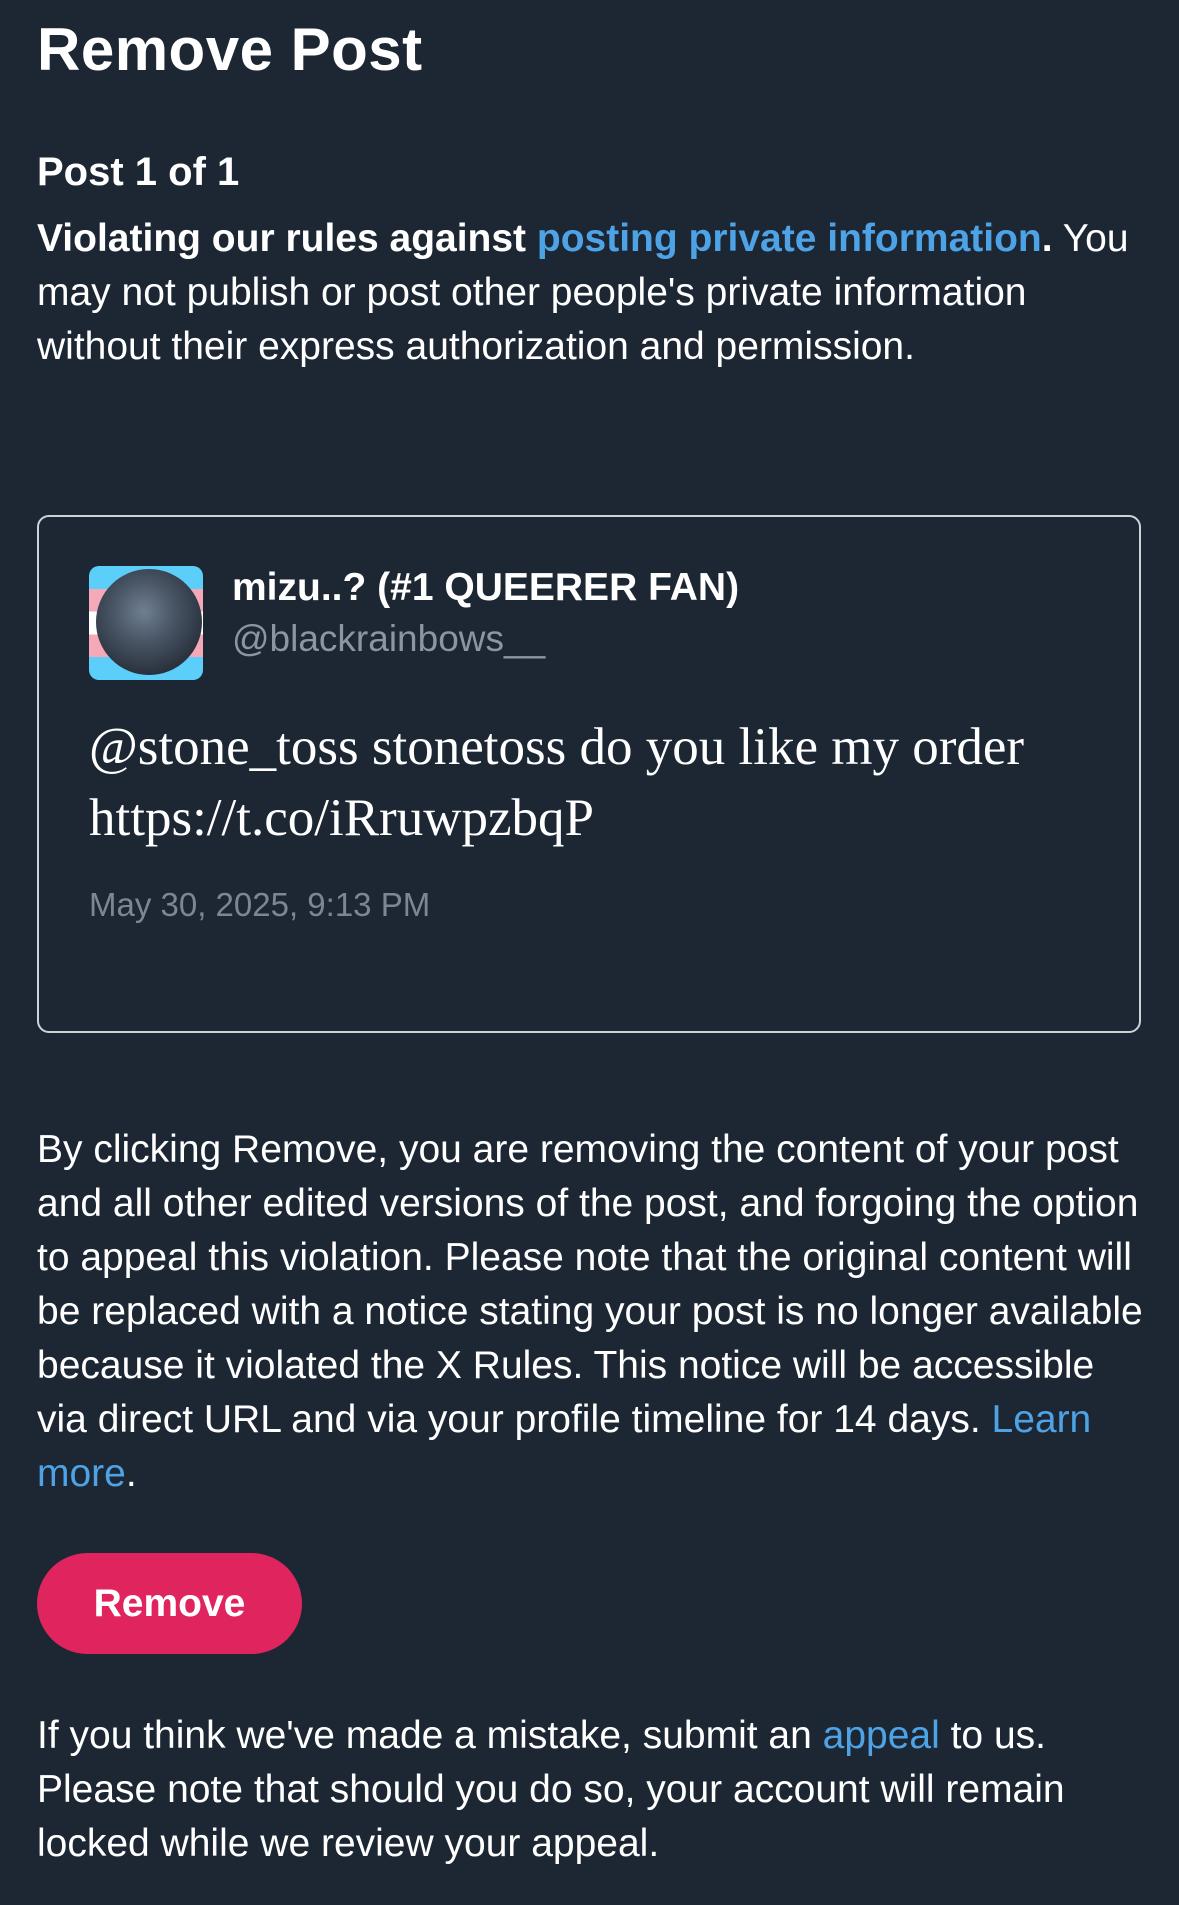 The height and width of the screenshot is (1905, 1179). What do you see at coordinates (881, 1735) in the screenshot?
I see `appeal-link: appeal` at bounding box center [881, 1735].